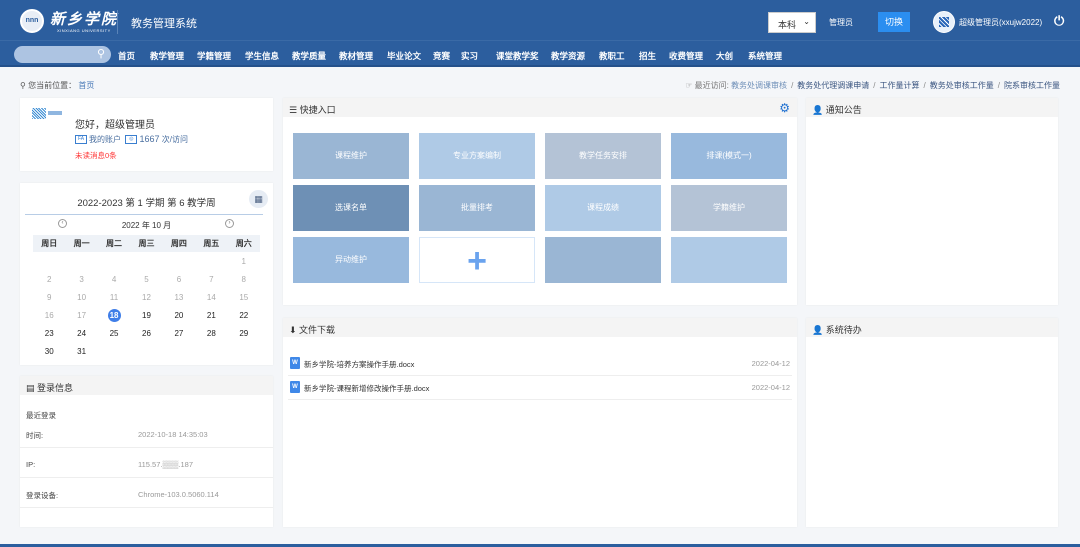  I want to click on calendar-day: 31, so click(81, 354).